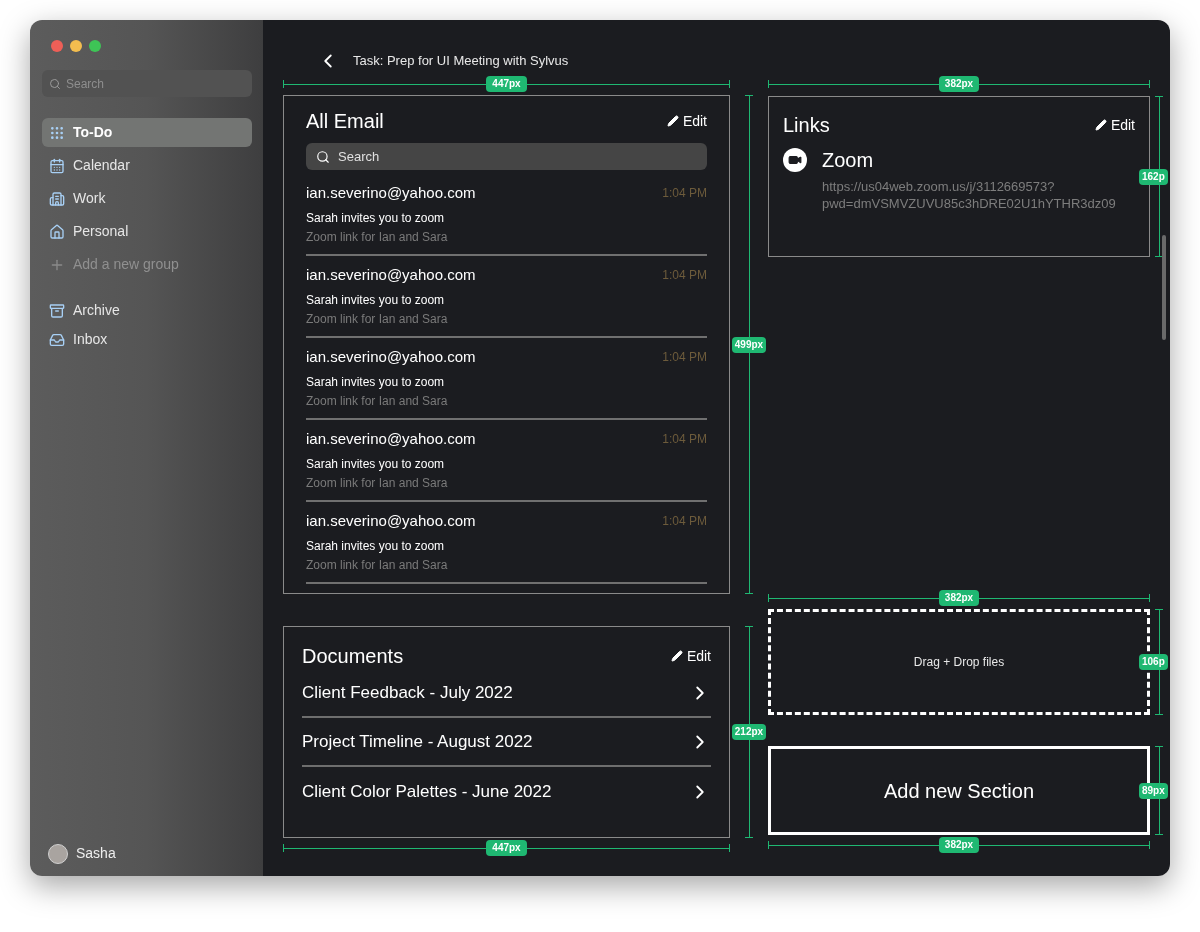  Describe the element at coordinates (76, 46) in the screenshot. I see `minimize-button` at that location.